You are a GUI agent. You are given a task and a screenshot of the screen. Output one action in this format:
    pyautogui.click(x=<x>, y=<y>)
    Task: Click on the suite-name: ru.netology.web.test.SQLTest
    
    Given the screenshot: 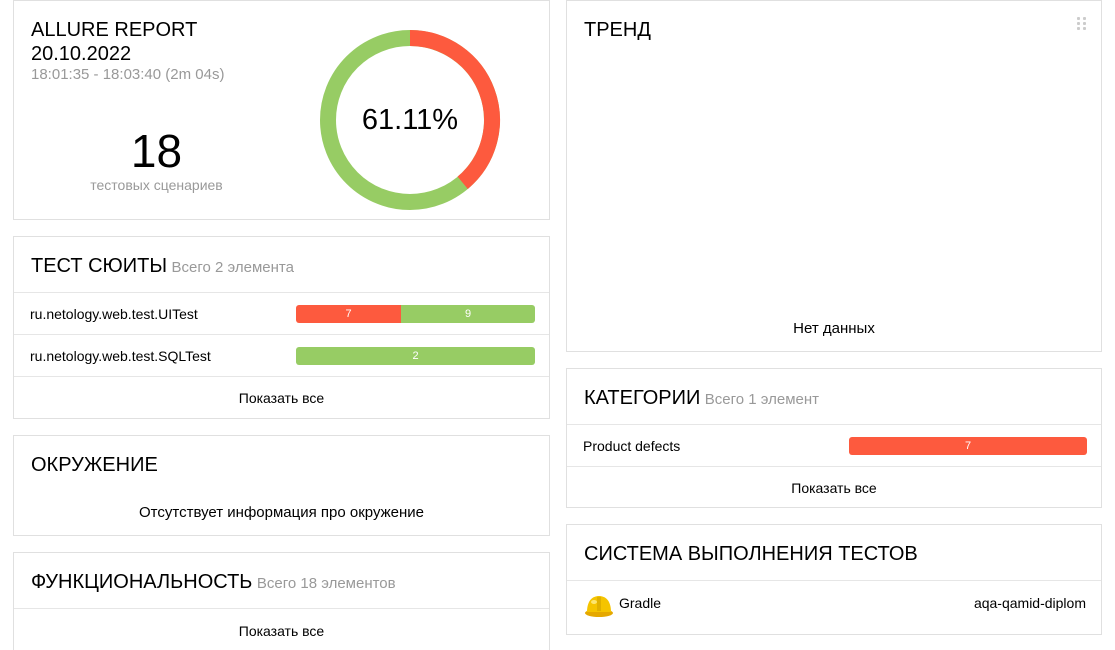 What is the action you would take?
    pyautogui.click(x=120, y=356)
    